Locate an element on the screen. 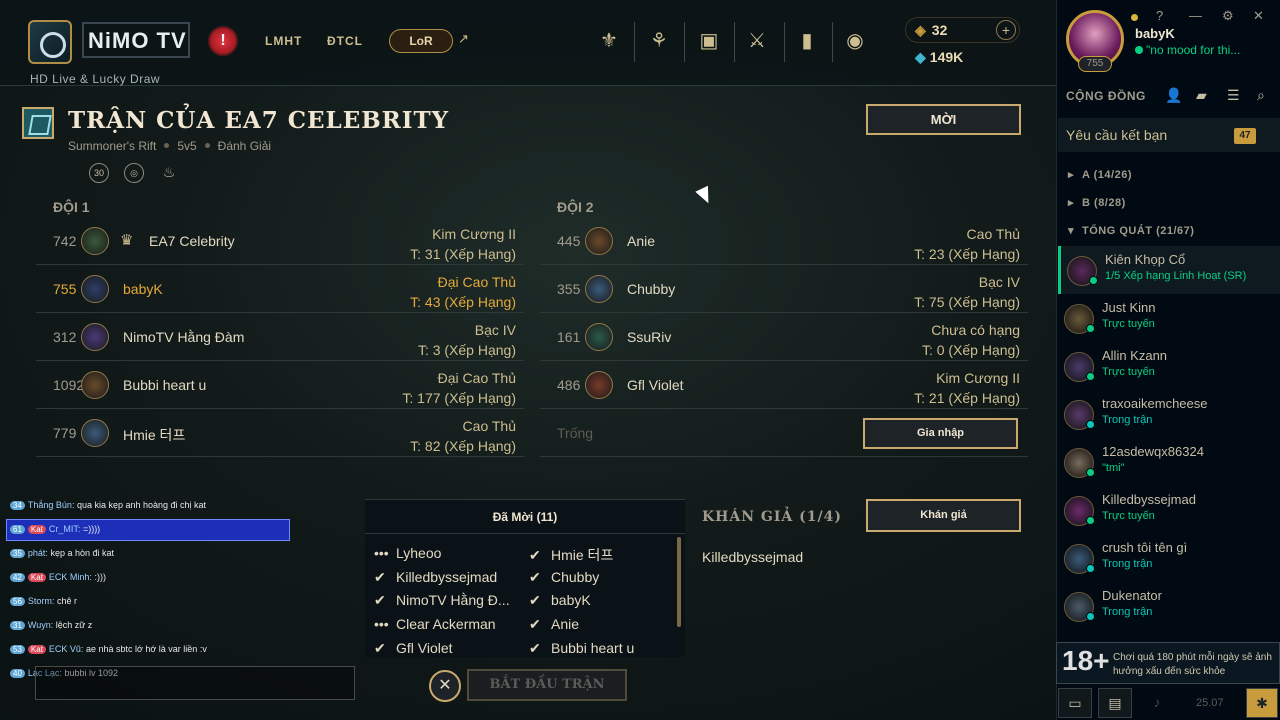 The height and width of the screenshot is (720, 1280). friend-status: Trực tuyến is located at coordinates (1128, 324).